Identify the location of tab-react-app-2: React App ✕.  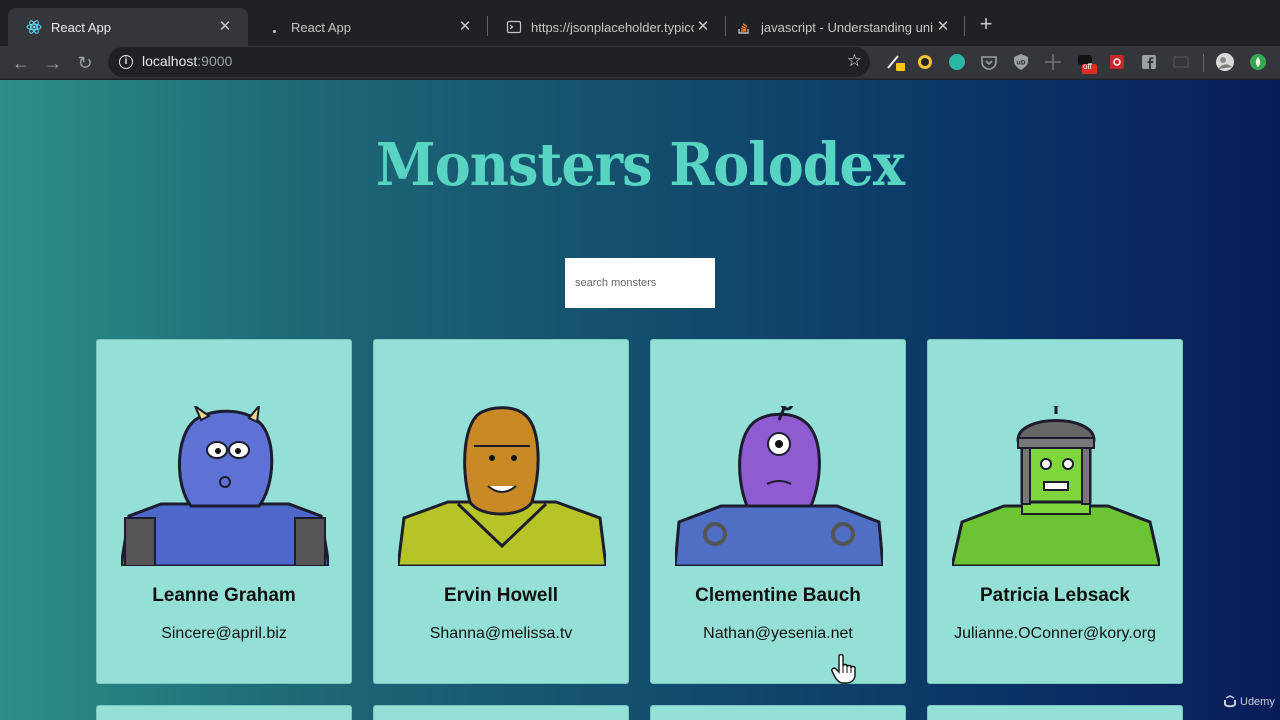
(368, 27).